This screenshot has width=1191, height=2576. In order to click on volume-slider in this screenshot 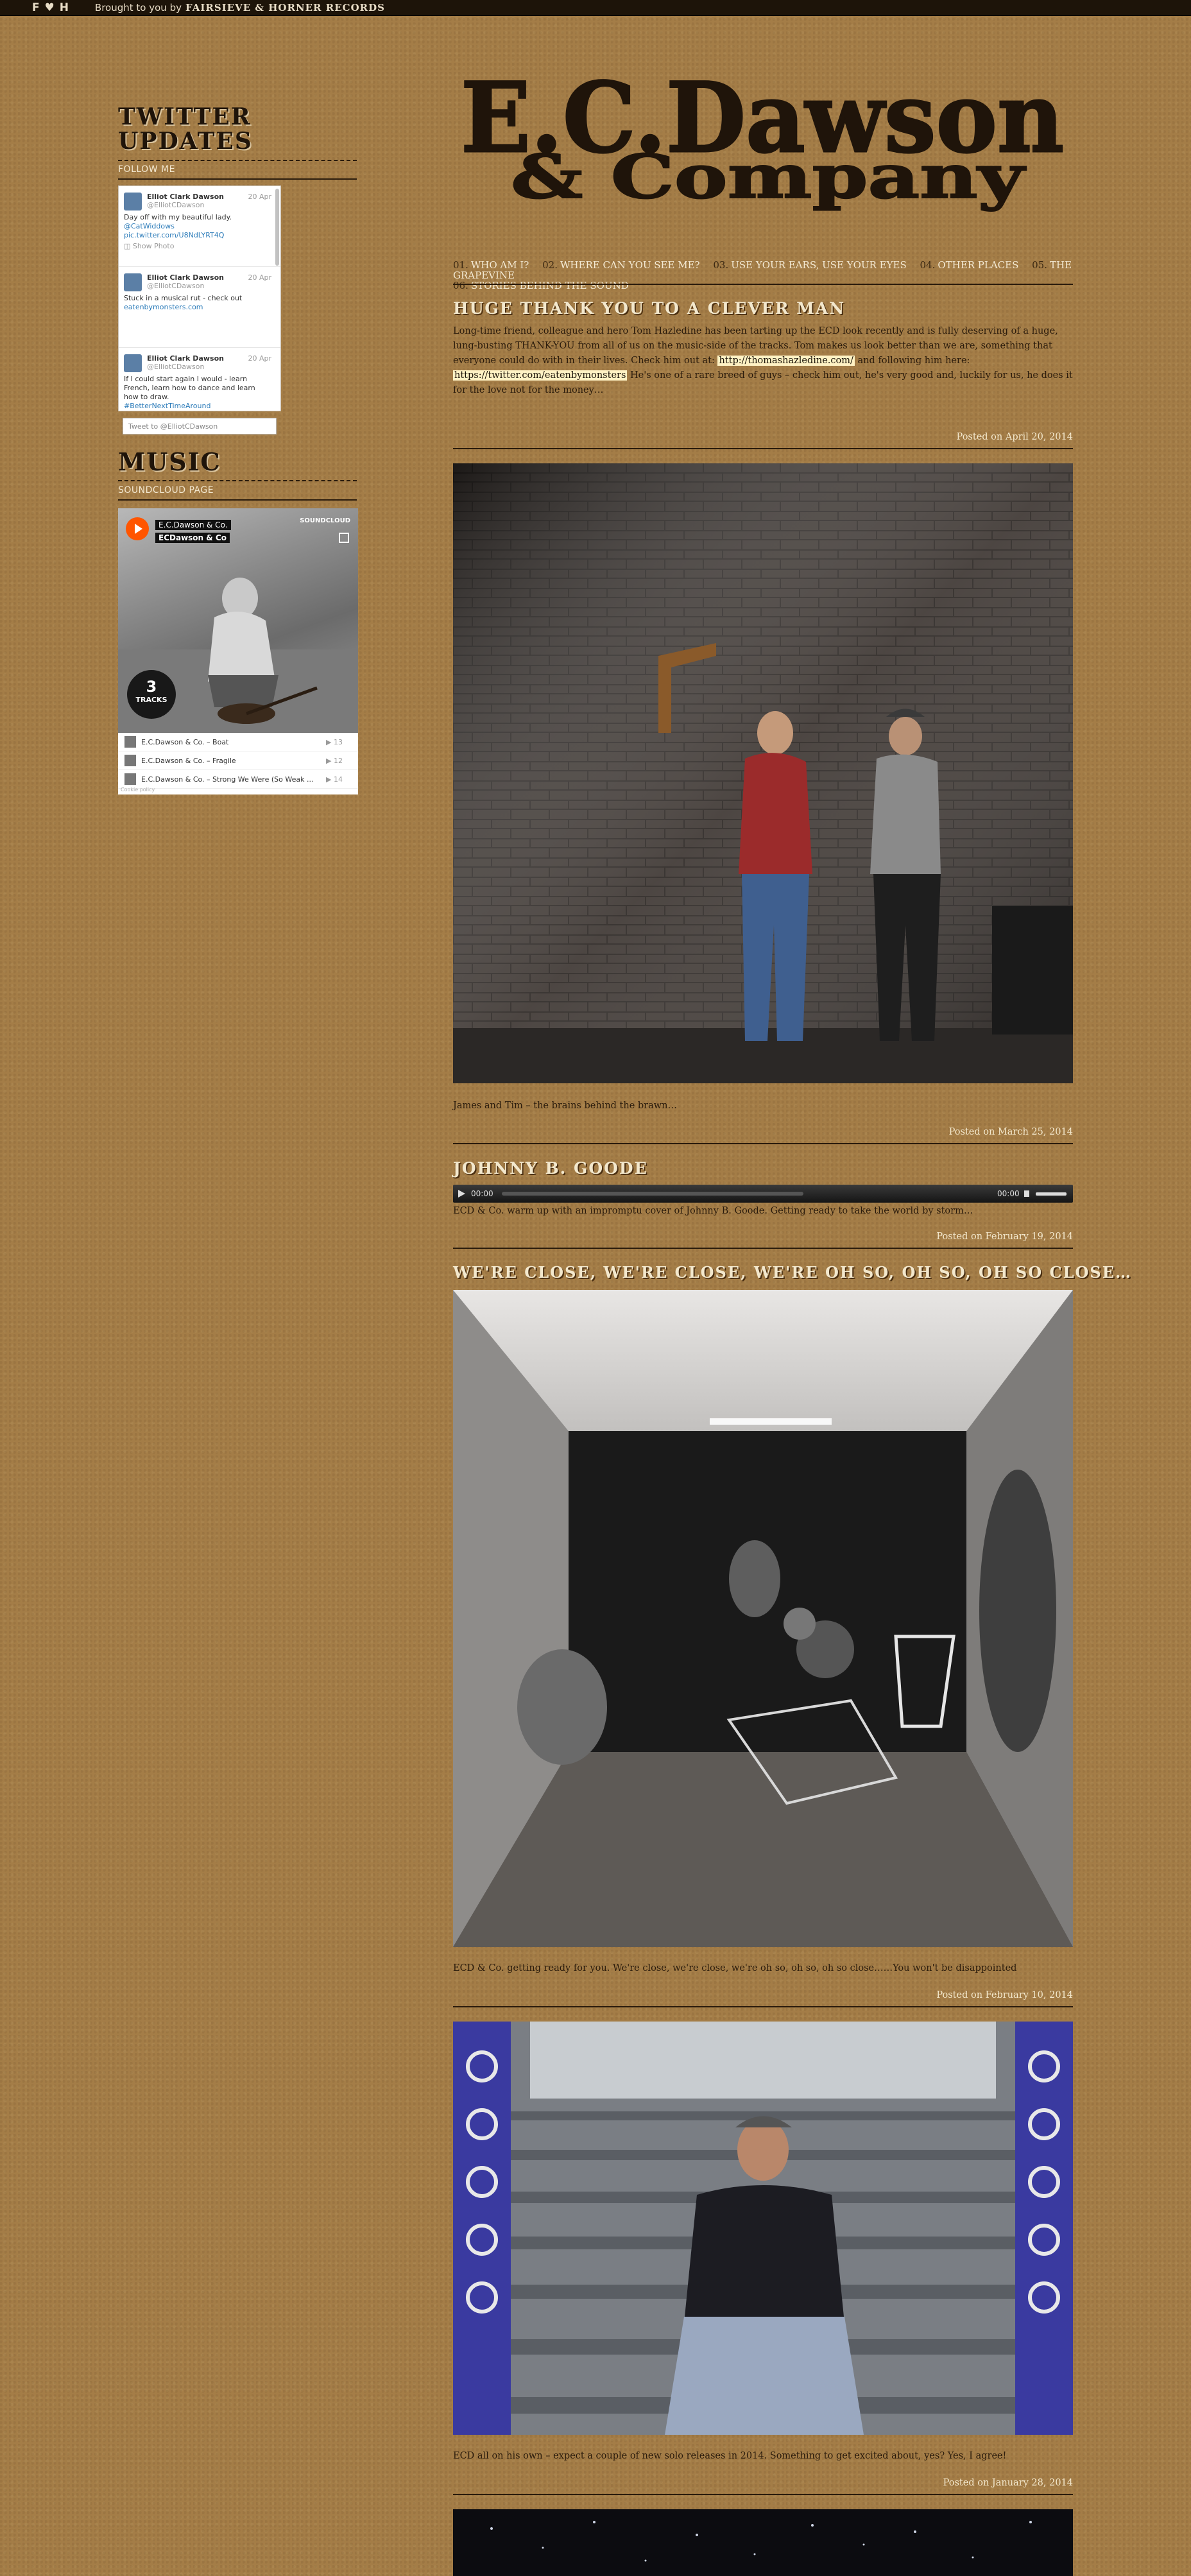, I will do `click(1051, 1194)`.